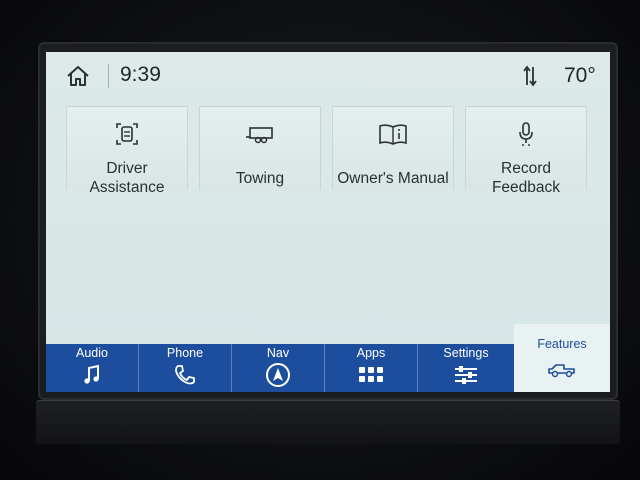  Describe the element at coordinates (393, 148) in the screenshot. I see `tile-owners-manual: Owner's Manual` at that location.